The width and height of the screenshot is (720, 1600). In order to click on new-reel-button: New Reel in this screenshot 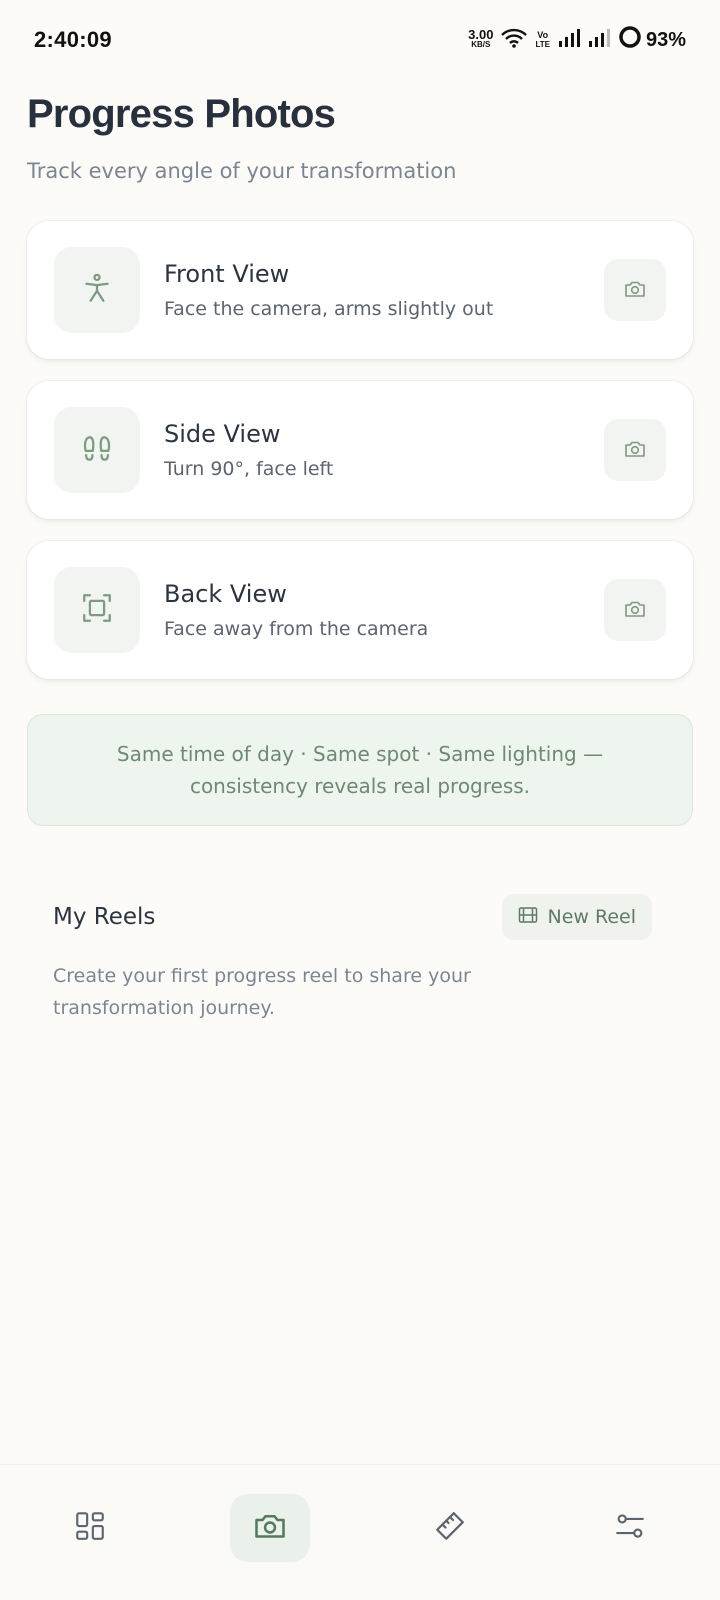, I will do `click(576, 917)`.